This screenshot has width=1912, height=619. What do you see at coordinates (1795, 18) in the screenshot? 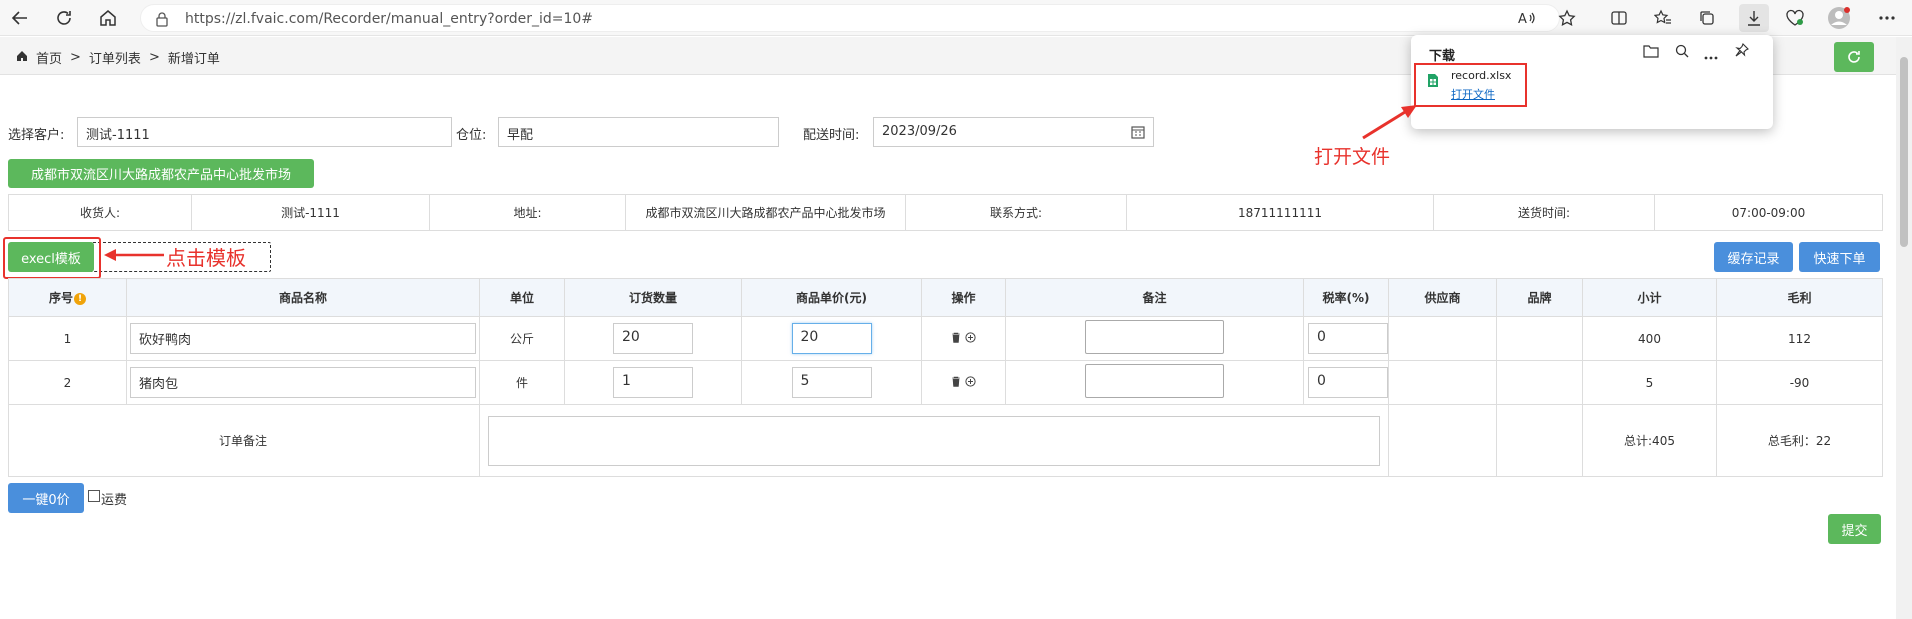
I see `browser-essentials-icon` at bounding box center [1795, 18].